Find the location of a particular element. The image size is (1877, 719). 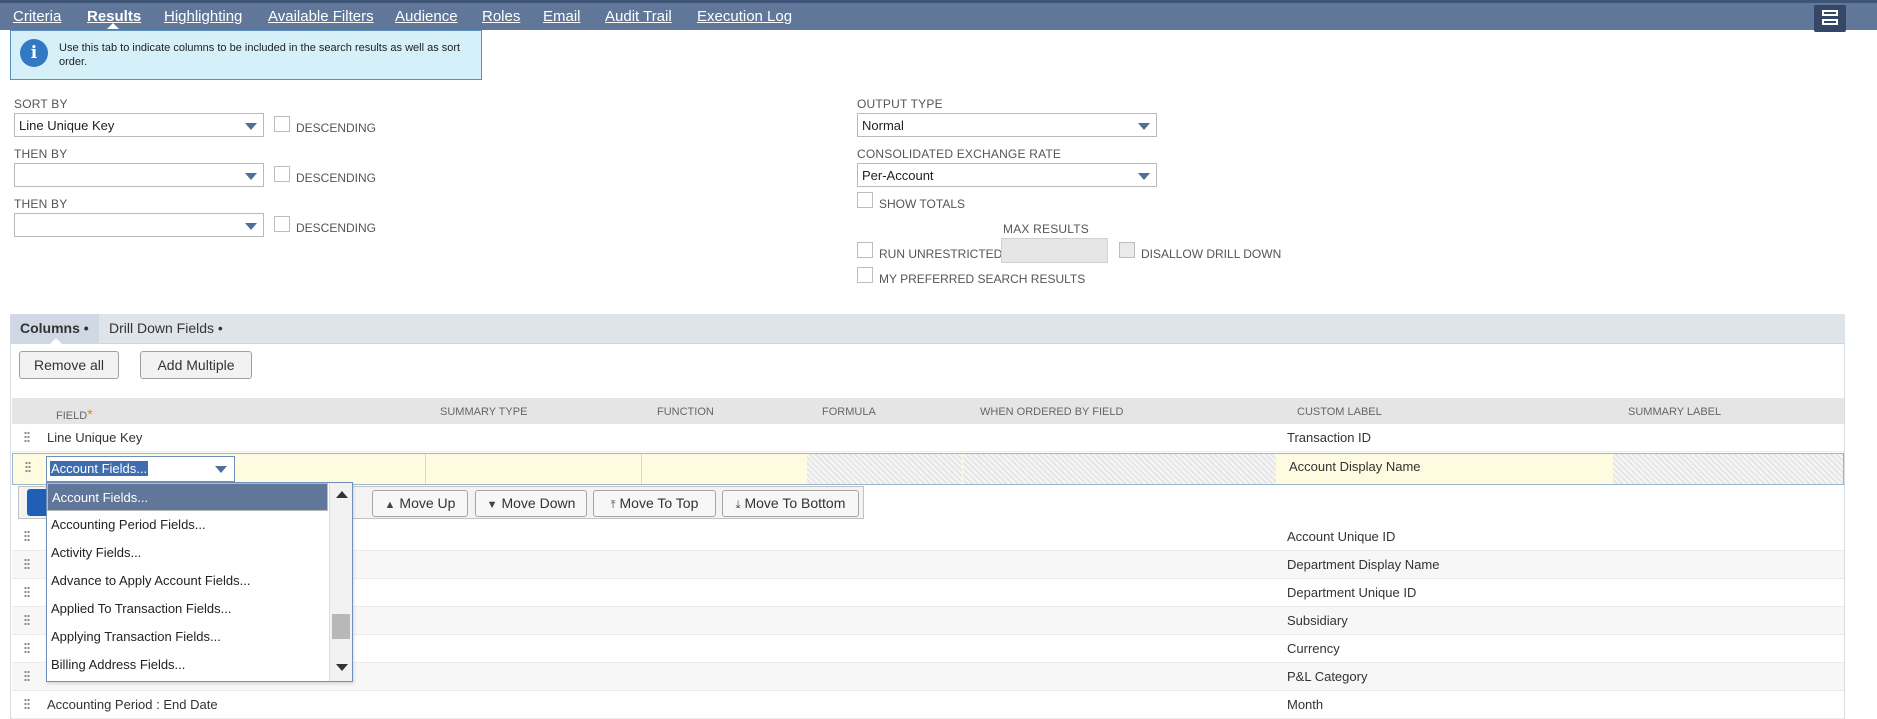

row-custom-label: Department Unique ID is located at coordinates (1352, 592).